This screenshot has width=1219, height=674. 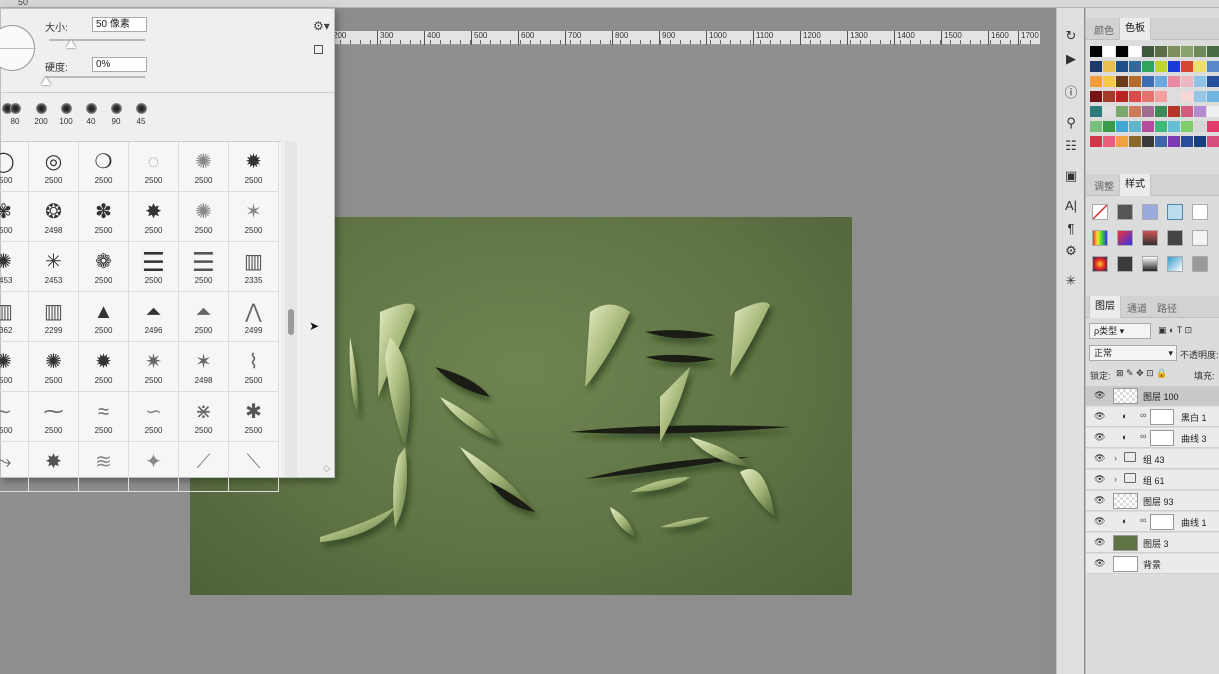 I want to click on info-icon: ⓘ, so click(x=1071, y=91).